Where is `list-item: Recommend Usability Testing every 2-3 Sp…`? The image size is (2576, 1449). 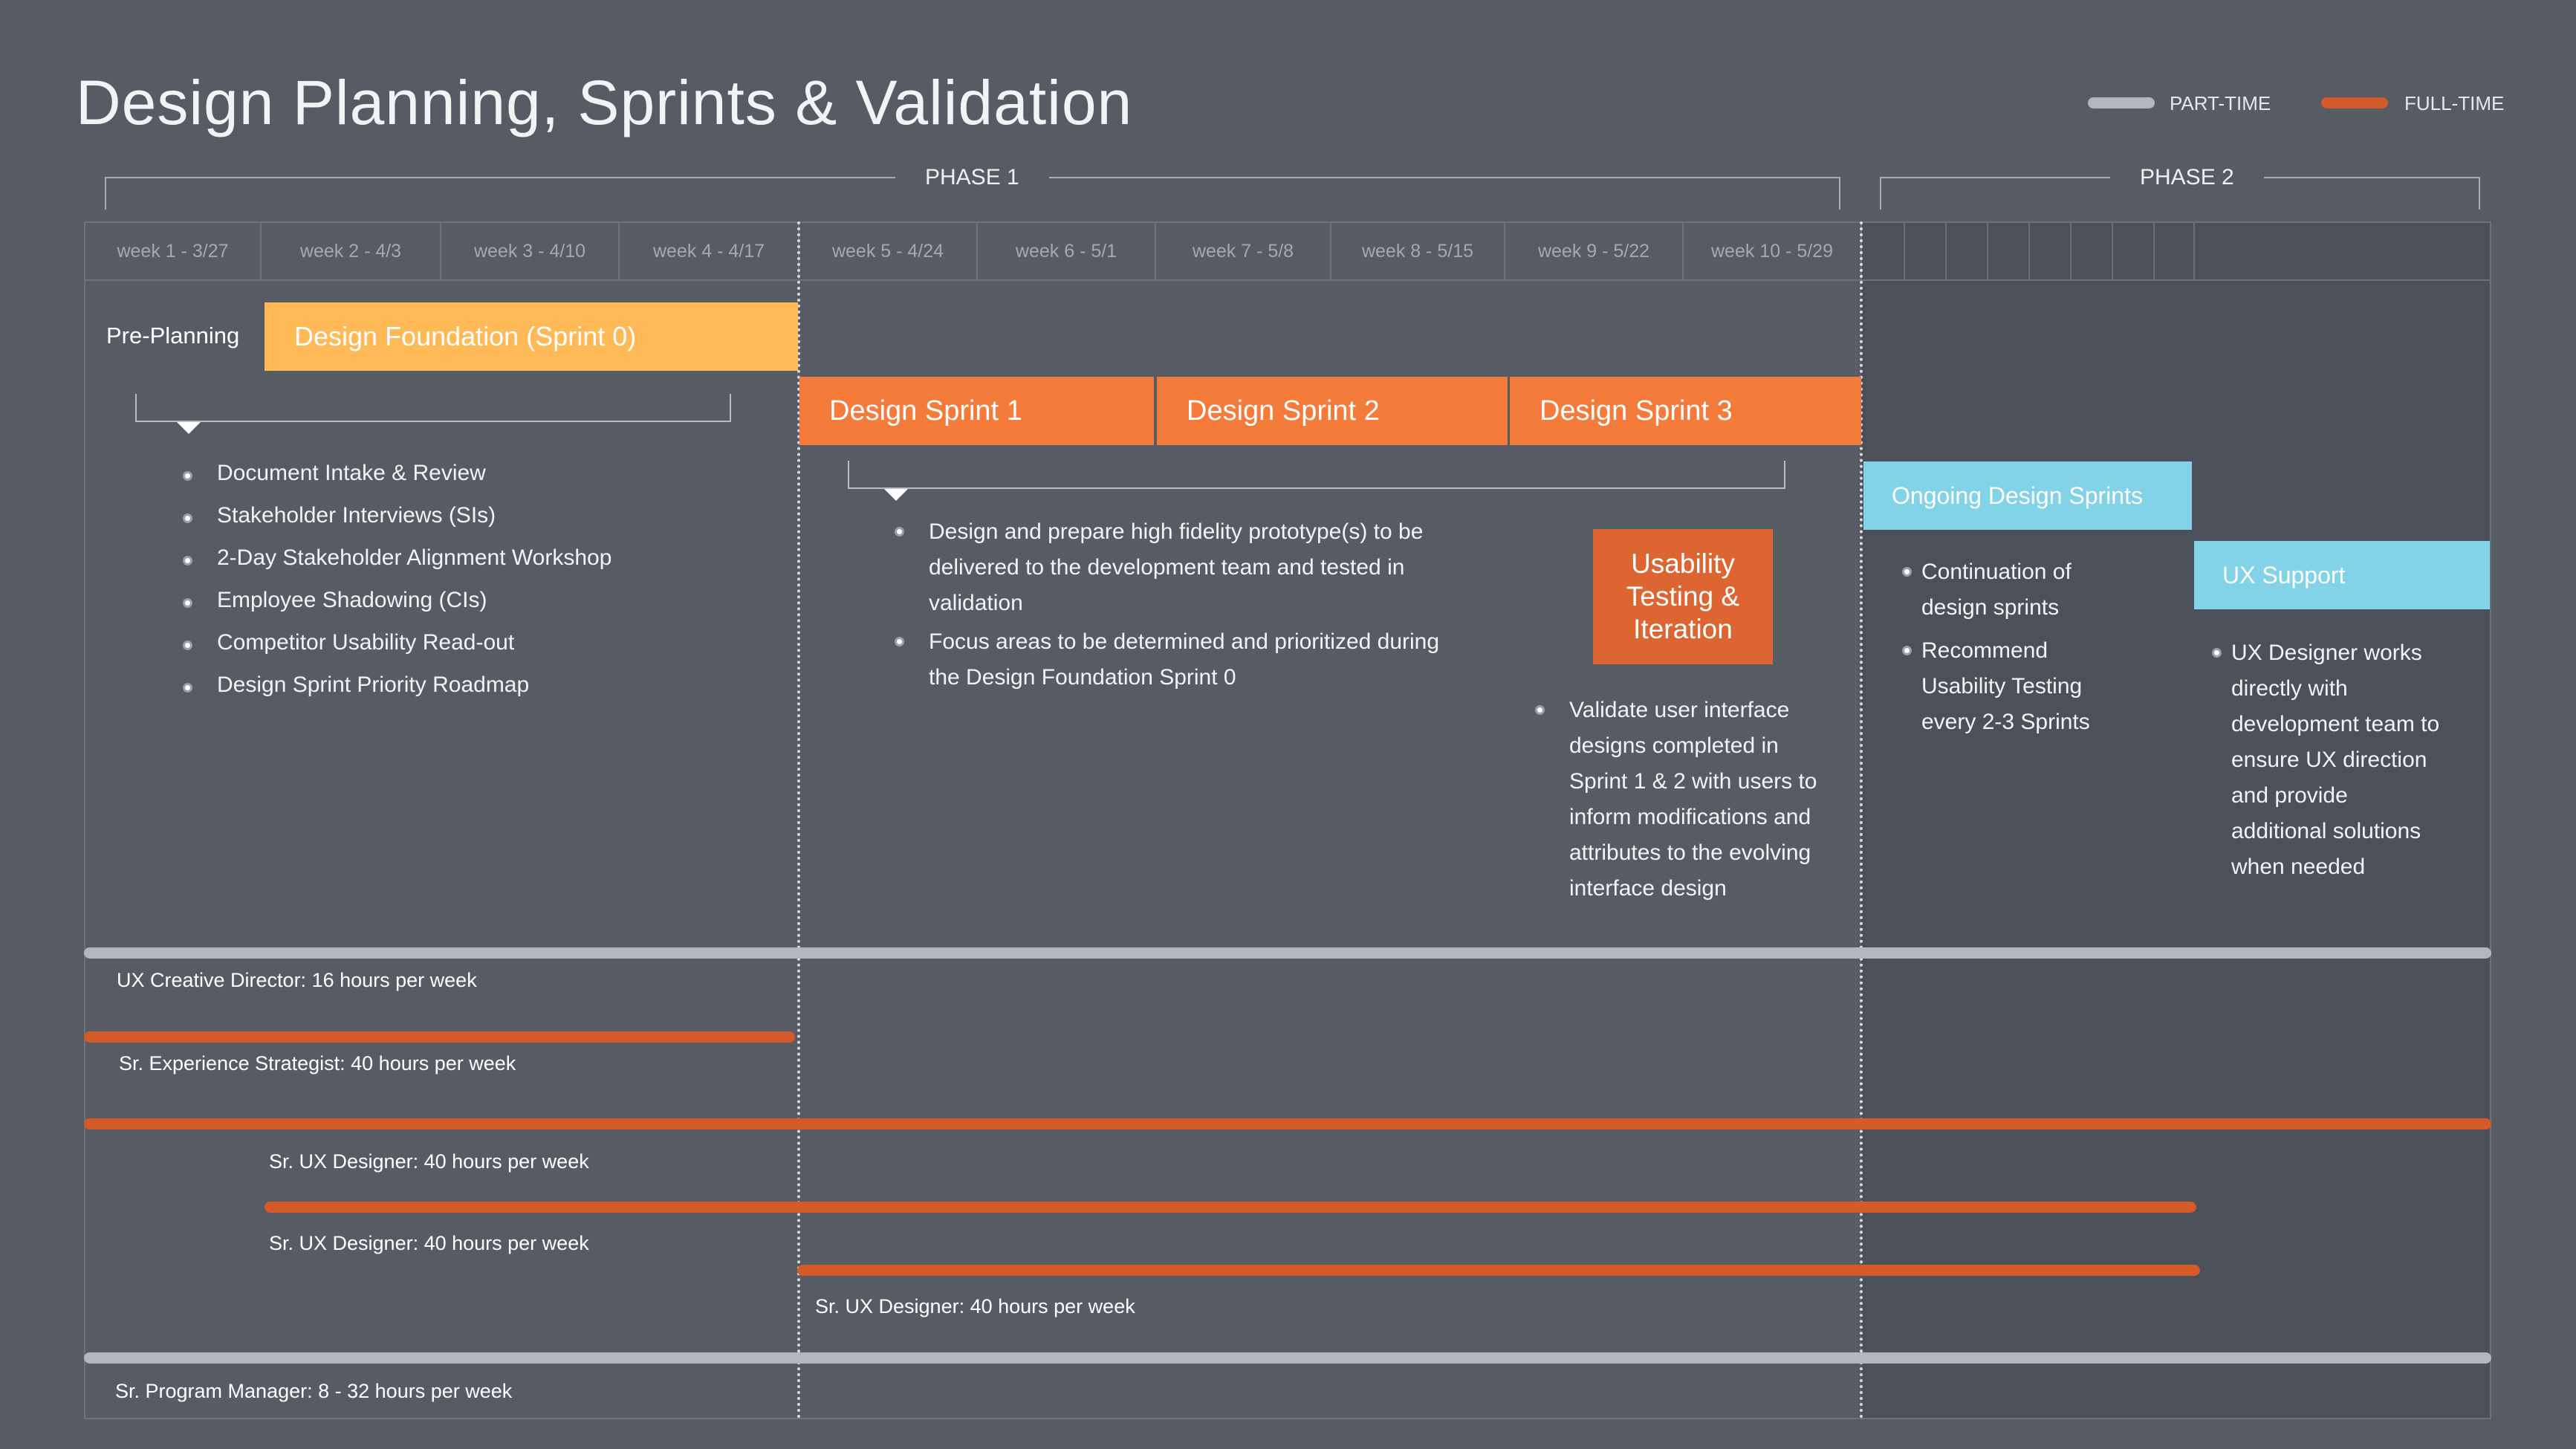
list-item: Recommend Usability Testing every 2-3 Sp… is located at coordinates (2034, 686).